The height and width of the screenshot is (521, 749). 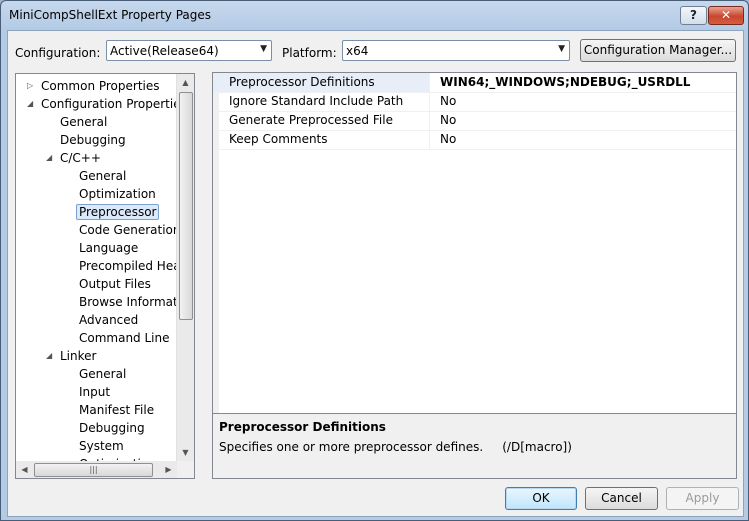 I want to click on tree-item: ▷ Common Properties, so click(x=93, y=86).